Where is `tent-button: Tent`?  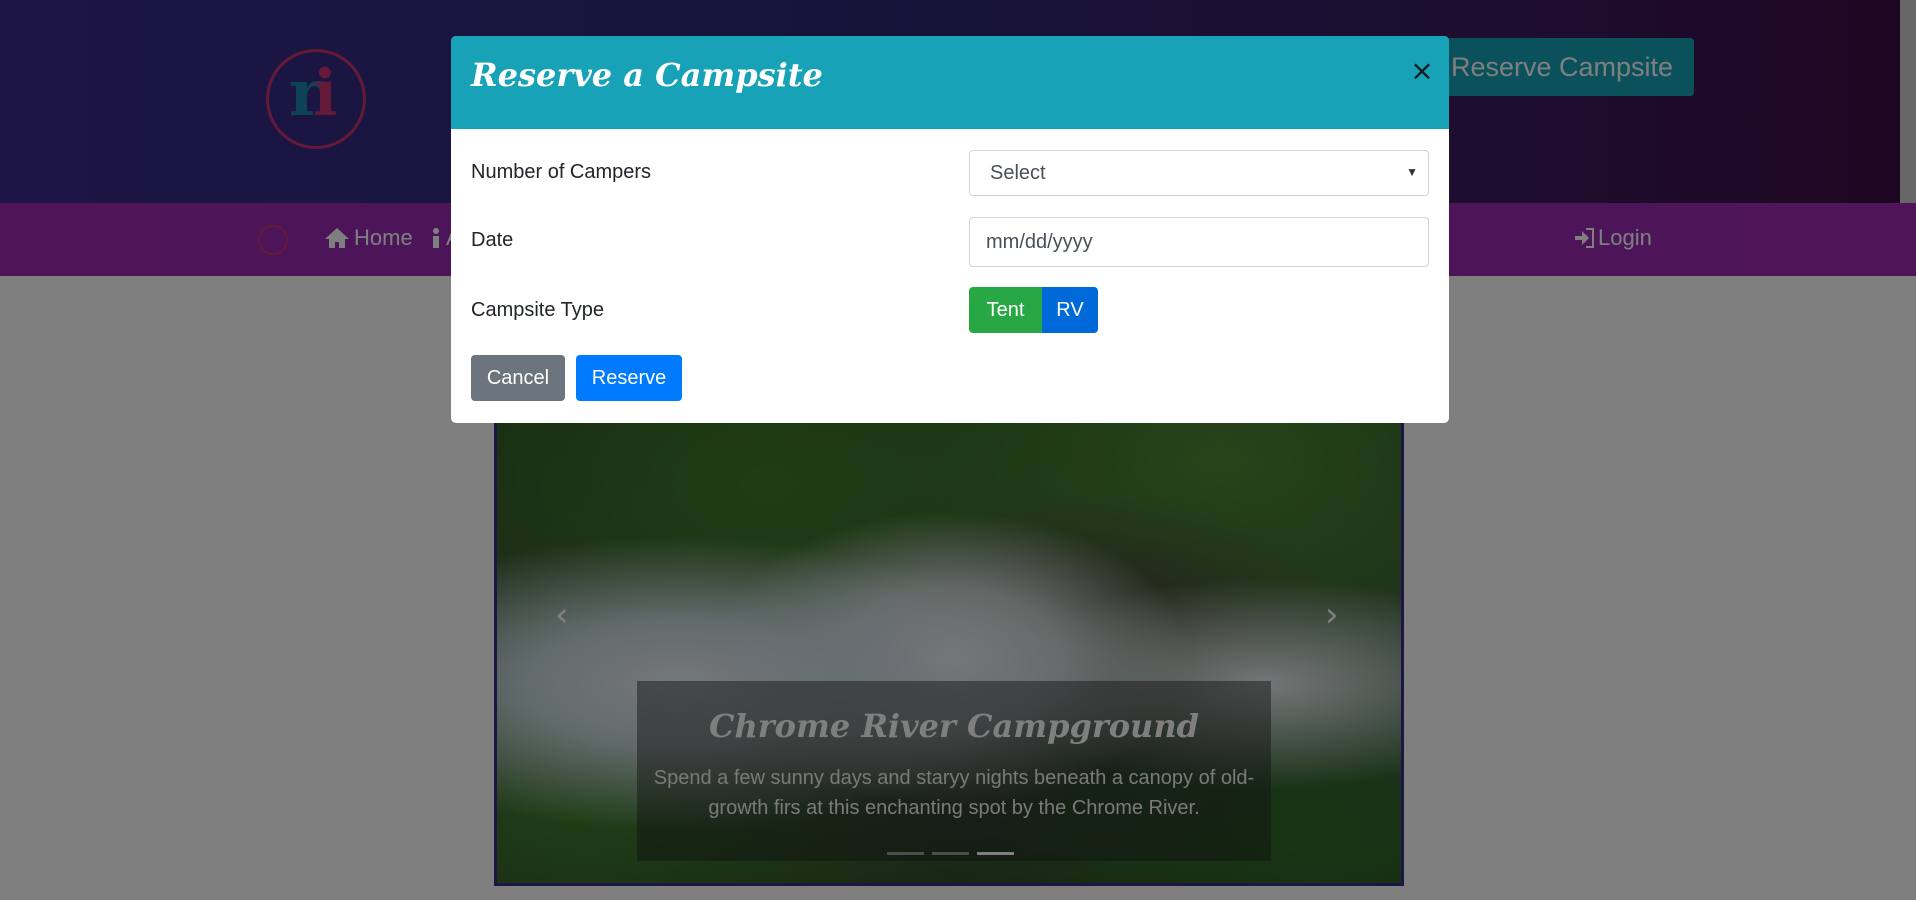 tent-button: Tent is located at coordinates (1005, 310).